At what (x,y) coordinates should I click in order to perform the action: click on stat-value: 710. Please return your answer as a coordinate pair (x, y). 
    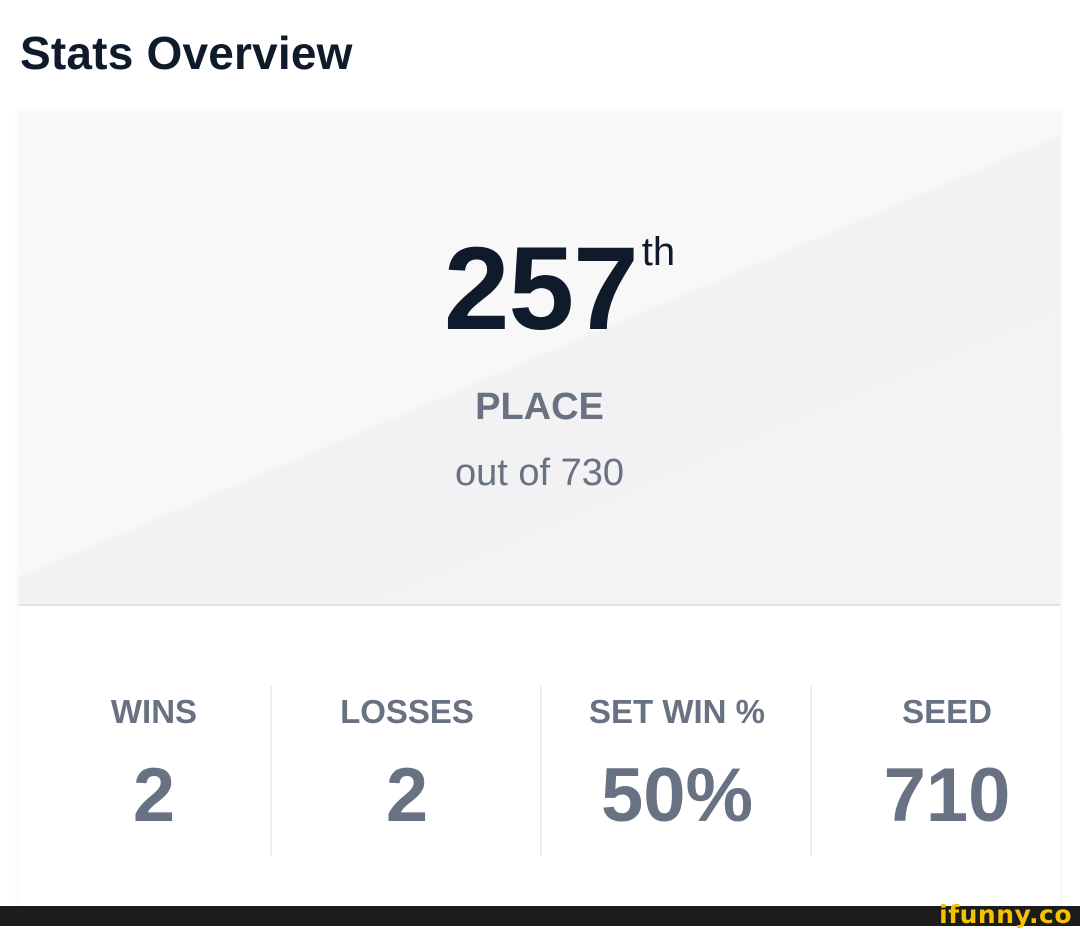
    Looking at the image, I should click on (947, 795).